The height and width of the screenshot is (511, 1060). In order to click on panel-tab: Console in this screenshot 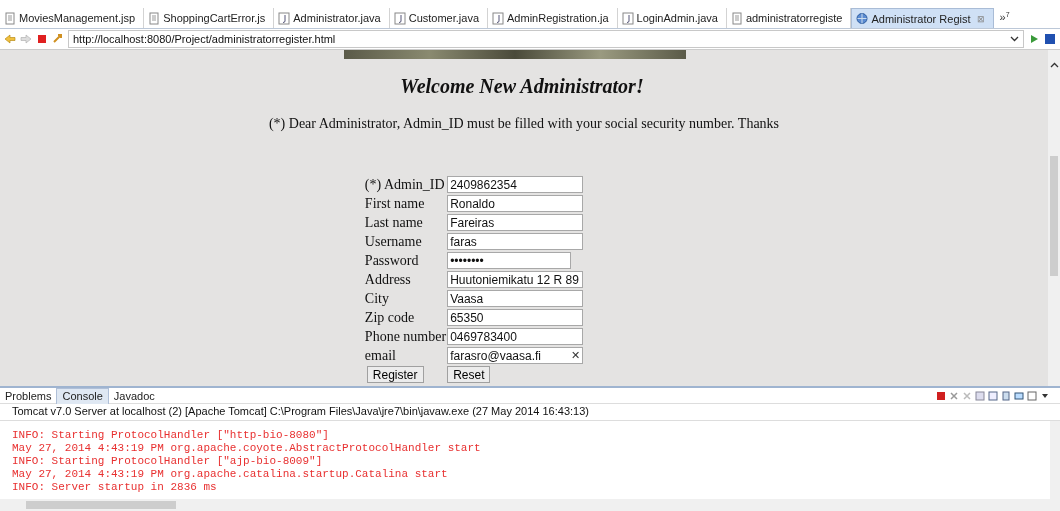, I will do `click(82, 395)`.